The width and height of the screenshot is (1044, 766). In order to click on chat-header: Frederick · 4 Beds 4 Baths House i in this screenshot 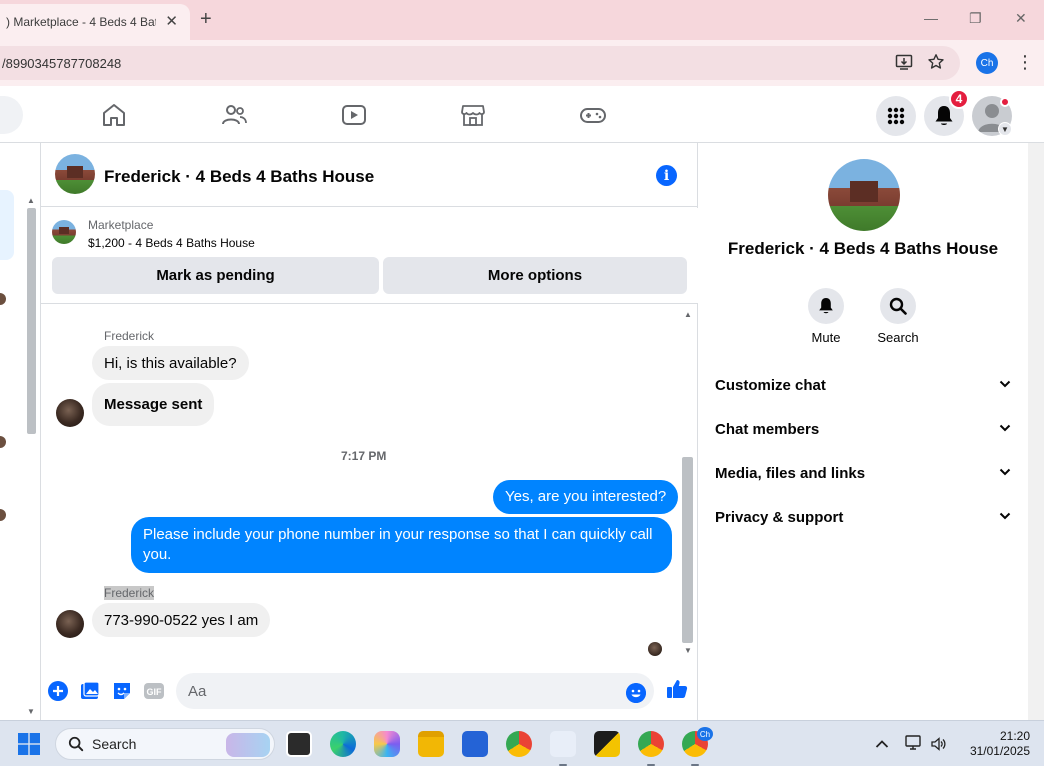, I will do `click(370, 175)`.